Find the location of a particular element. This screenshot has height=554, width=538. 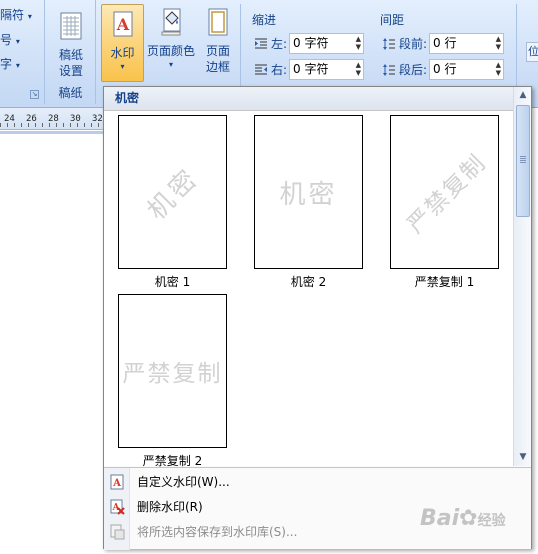

baidu-jingyan-watermark-logo: Bai✿经验 is located at coordinates (463, 518).